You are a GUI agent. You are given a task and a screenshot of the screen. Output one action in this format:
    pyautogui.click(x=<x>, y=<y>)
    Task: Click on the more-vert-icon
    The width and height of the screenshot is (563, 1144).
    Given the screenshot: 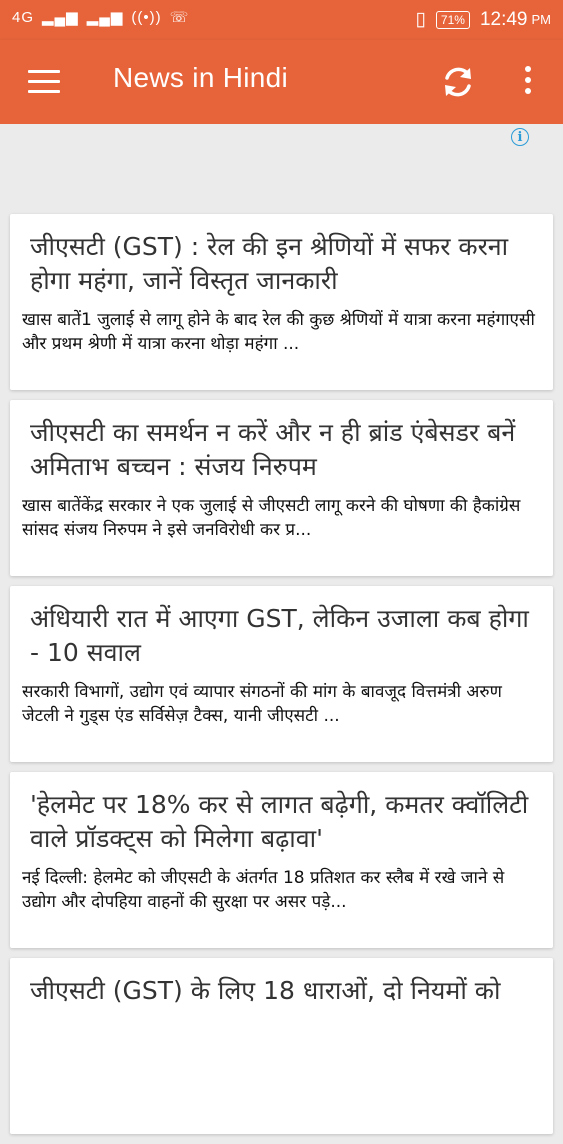 What is the action you would take?
    pyautogui.click(x=528, y=82)
    